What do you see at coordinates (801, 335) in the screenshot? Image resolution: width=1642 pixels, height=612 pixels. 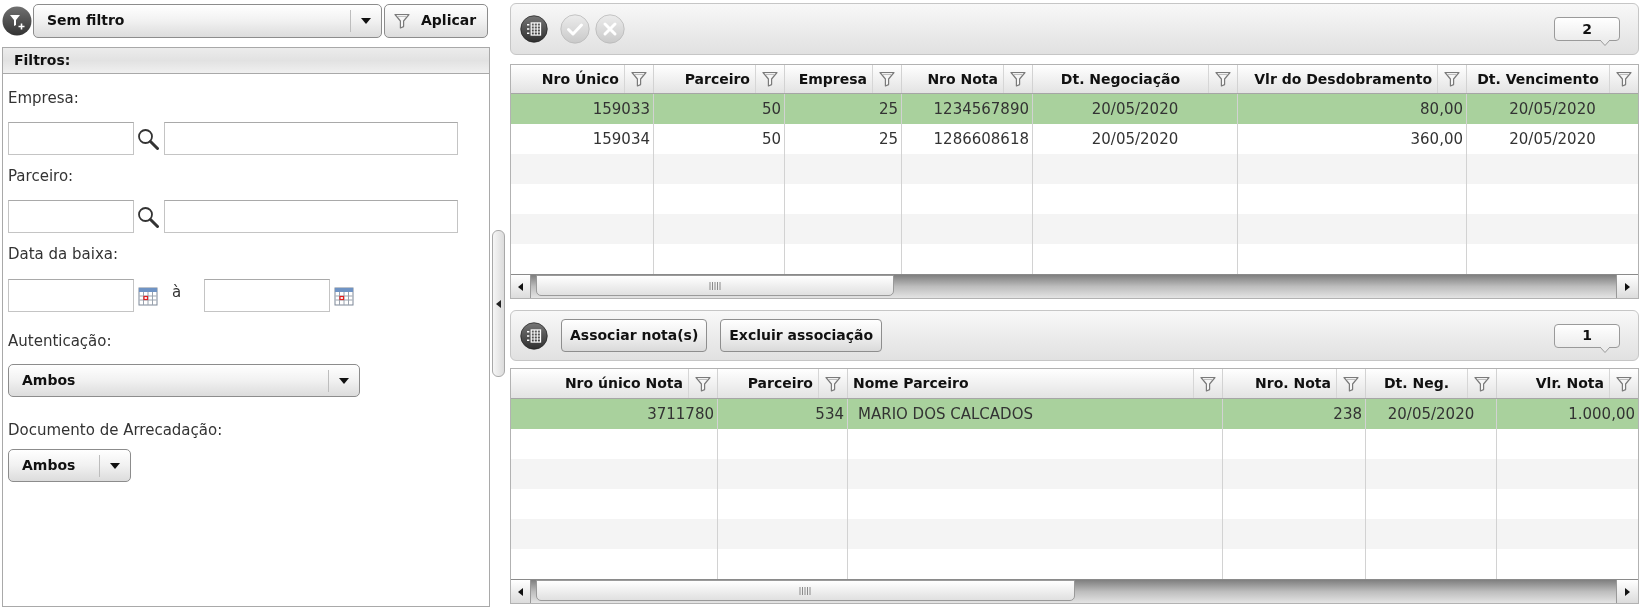 I see `toolbar-button: Excluir associação` at bounding box center [801, 335].